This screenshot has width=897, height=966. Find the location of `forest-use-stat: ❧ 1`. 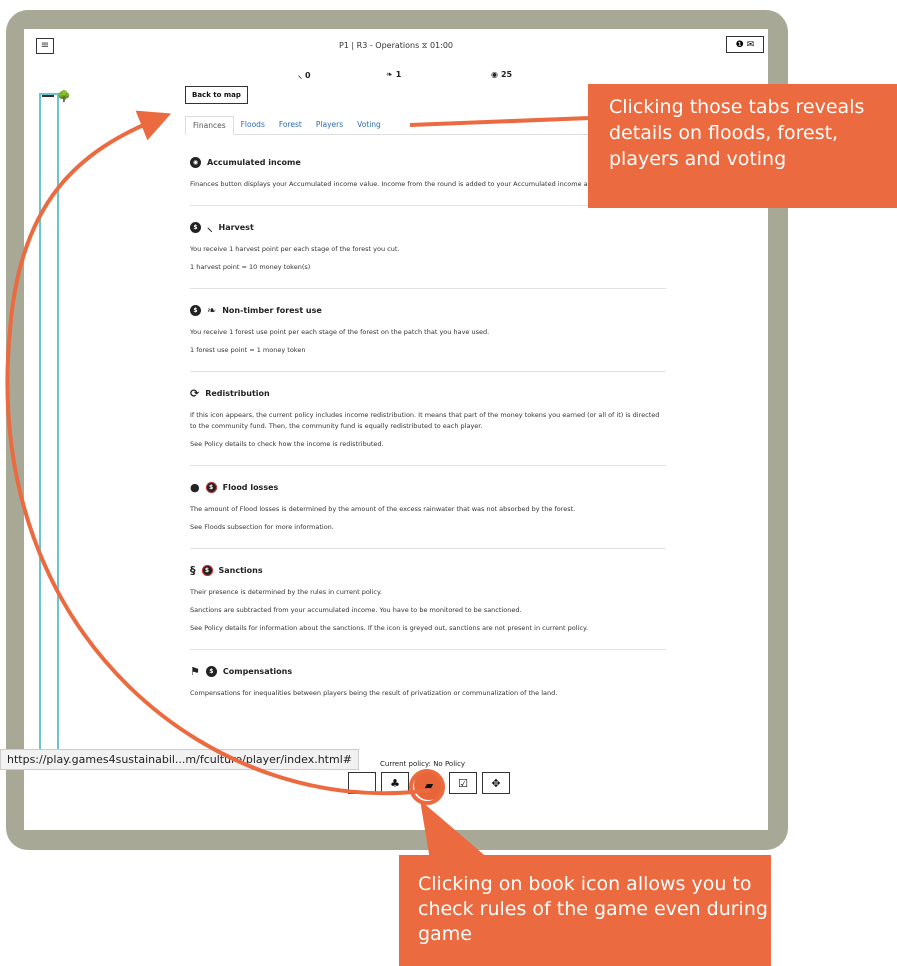

forest-use-stat: ❧ 1 is located at coordinates (393, 74).